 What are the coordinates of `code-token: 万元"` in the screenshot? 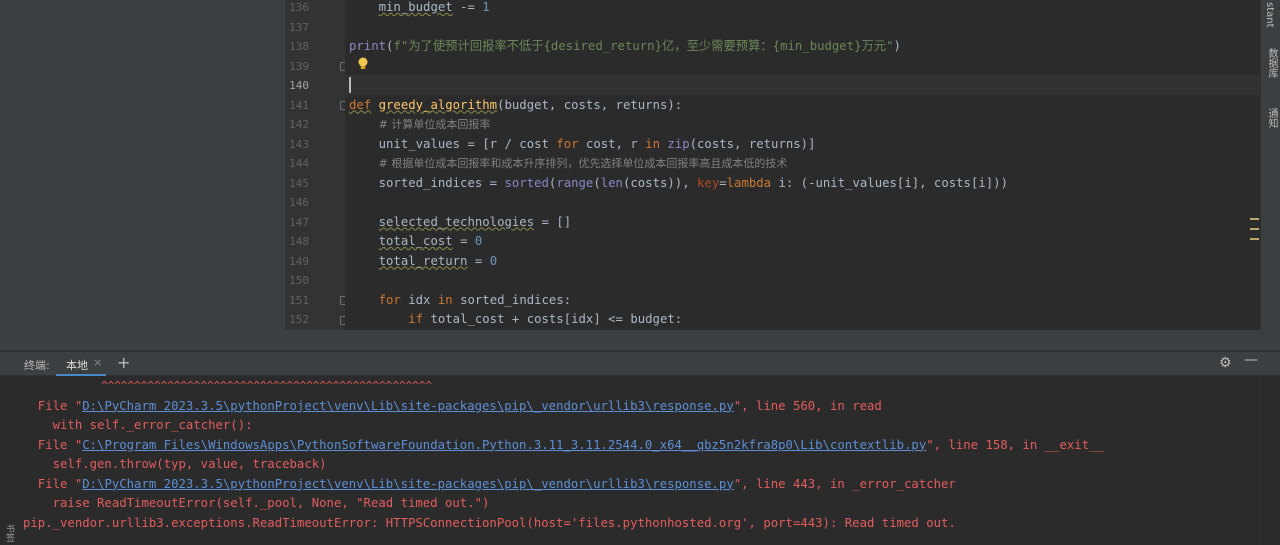 It's located at (877, 46).